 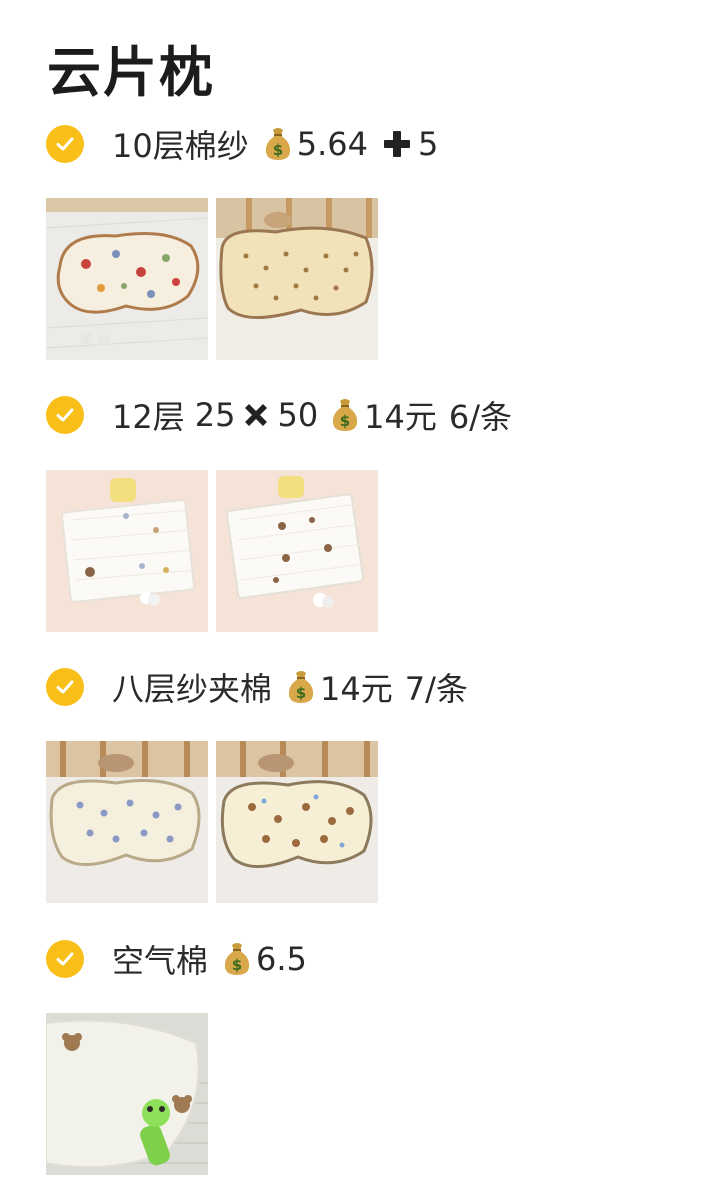 What do you see at coordinates (436, 689) in the screenshot?
I see `item-note: 7/条` at bounding box center [436, 689].